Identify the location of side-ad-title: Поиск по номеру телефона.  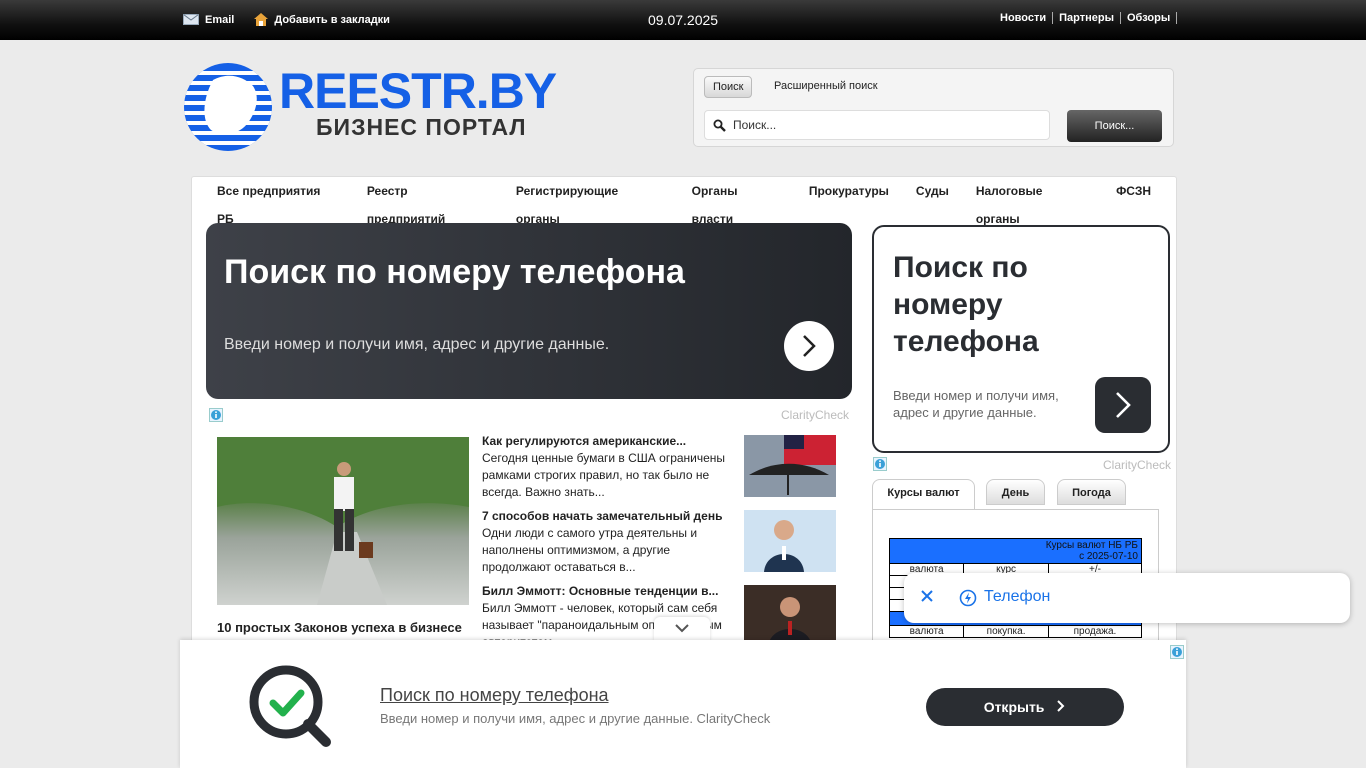
(966, 304).